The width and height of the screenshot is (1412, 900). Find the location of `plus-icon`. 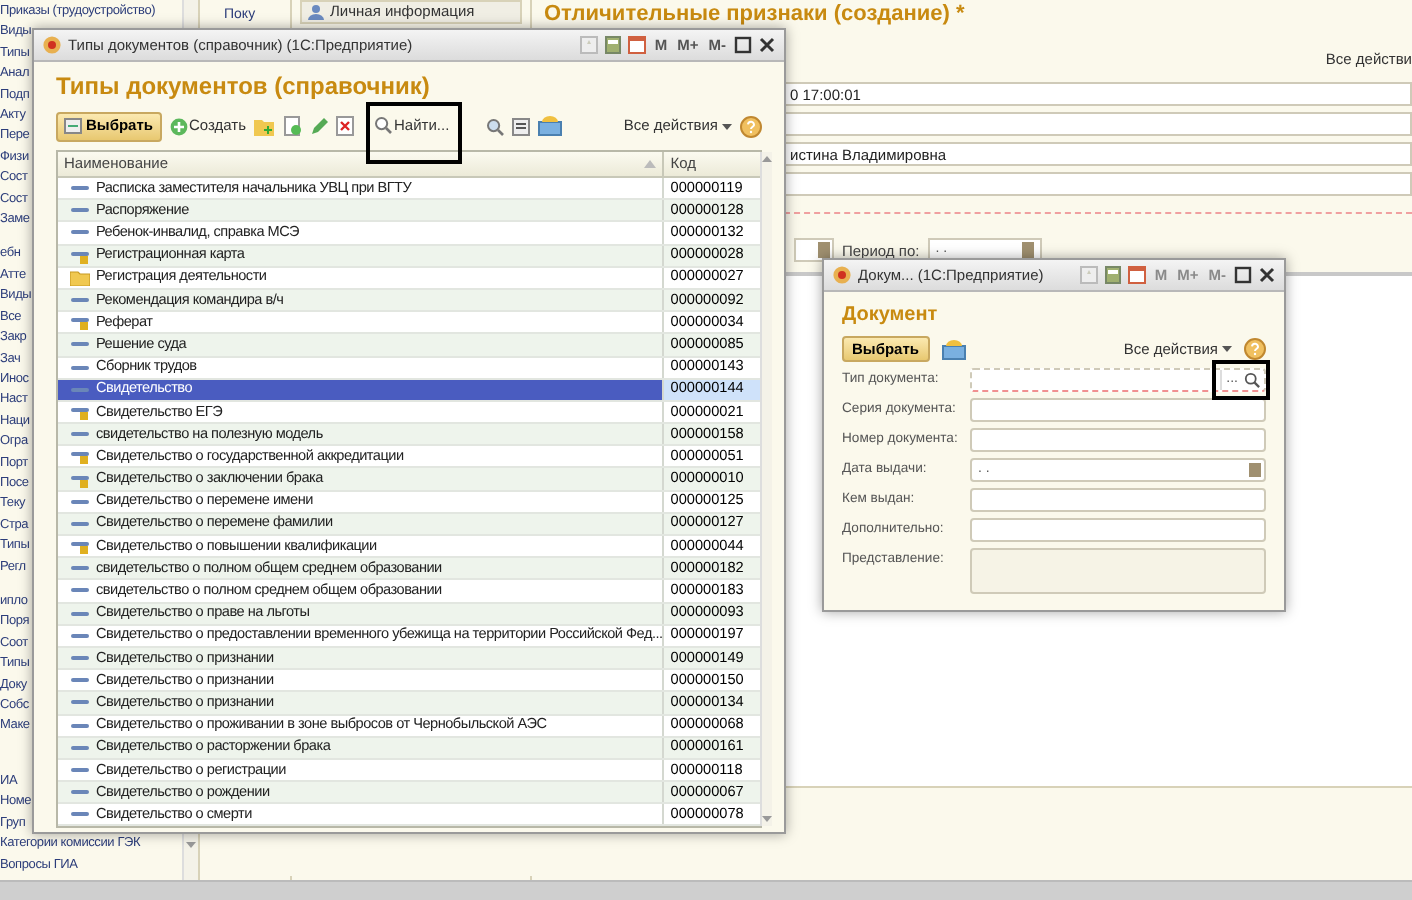

plus-icon is located at coordinates (178, 126).